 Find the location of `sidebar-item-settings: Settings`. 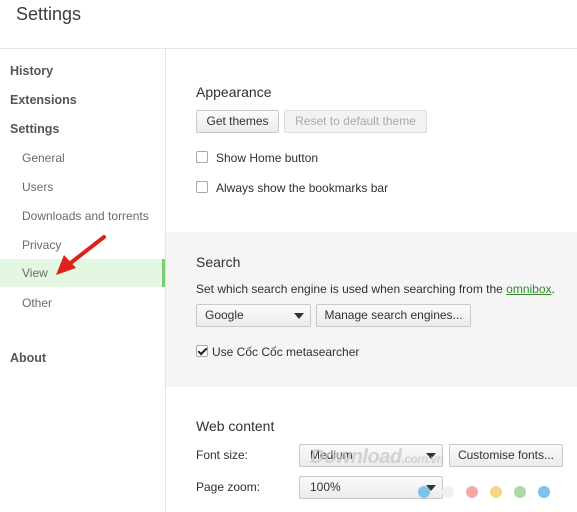

sidebar-item-settings: Settings is located at coordinates (82, 129).